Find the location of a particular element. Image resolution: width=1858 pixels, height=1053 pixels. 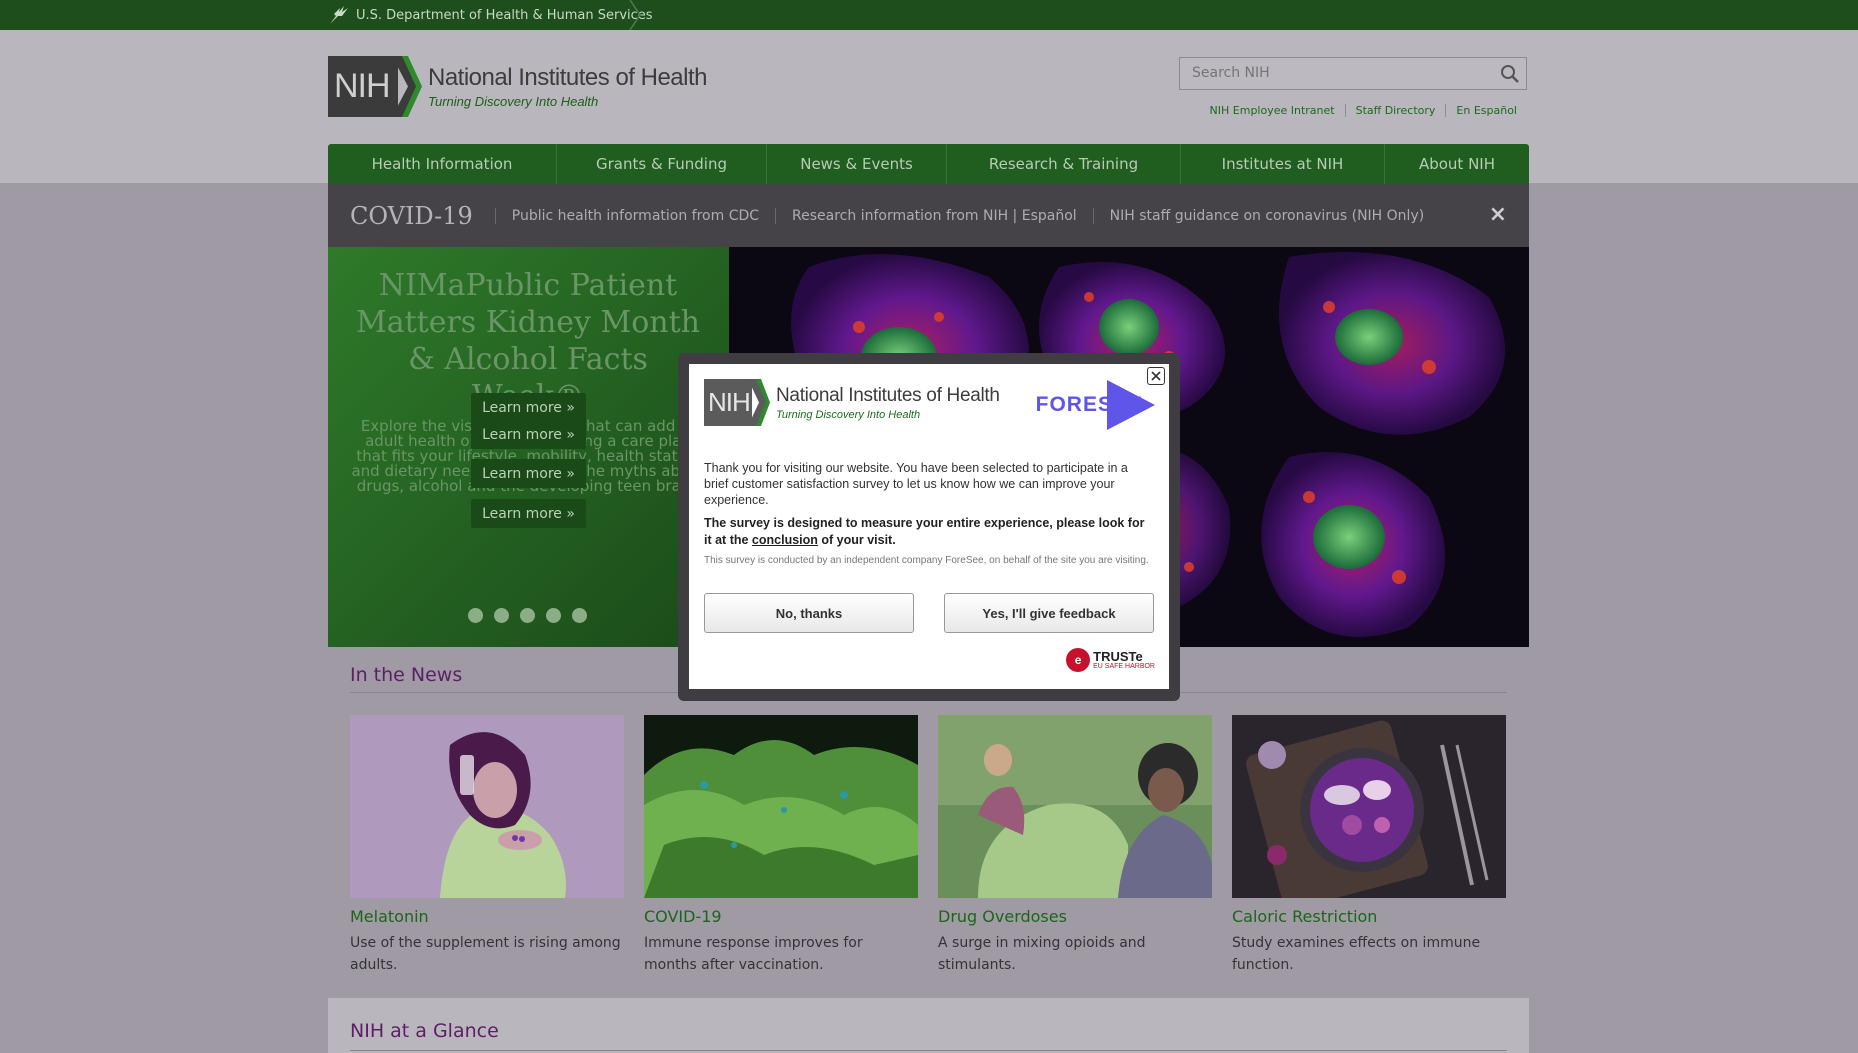

in-the-news-heading: In the News is located at coordinates (406, 675).